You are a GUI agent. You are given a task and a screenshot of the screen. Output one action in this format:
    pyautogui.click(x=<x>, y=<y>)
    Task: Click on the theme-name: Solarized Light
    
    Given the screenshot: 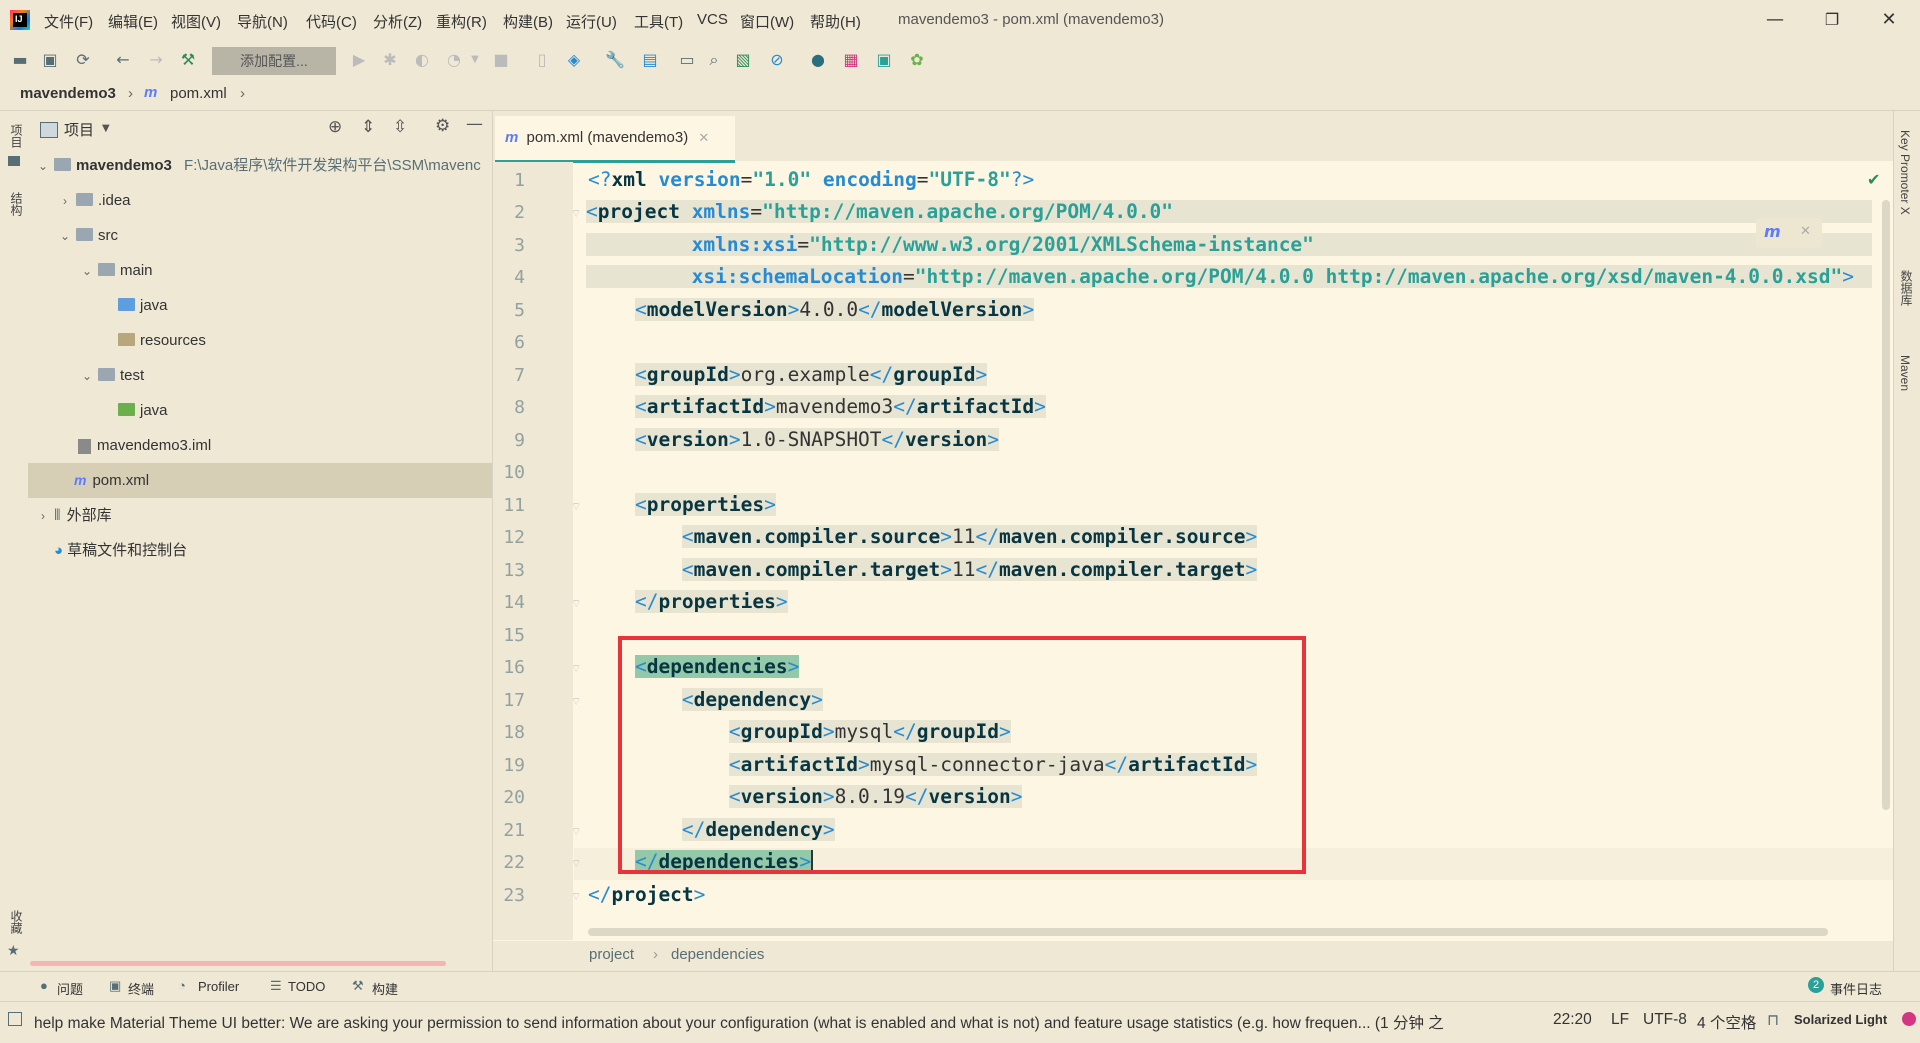 What is the action you would take?
    pyautogui.click(x=1840, y=1019)
    